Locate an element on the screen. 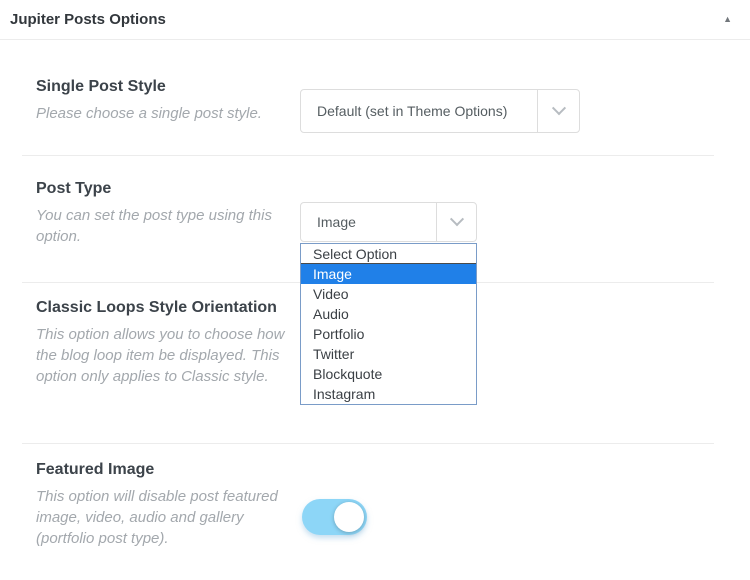 The height and width of the screenshot is (580, 750). dropdown-option: Audio is located at coordinates (388, 314).